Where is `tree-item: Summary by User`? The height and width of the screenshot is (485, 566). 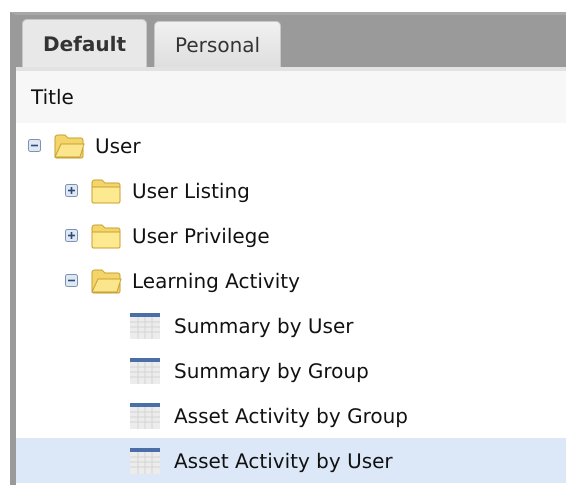
tree-item: Summary by User is located at coordinates (291, 325).